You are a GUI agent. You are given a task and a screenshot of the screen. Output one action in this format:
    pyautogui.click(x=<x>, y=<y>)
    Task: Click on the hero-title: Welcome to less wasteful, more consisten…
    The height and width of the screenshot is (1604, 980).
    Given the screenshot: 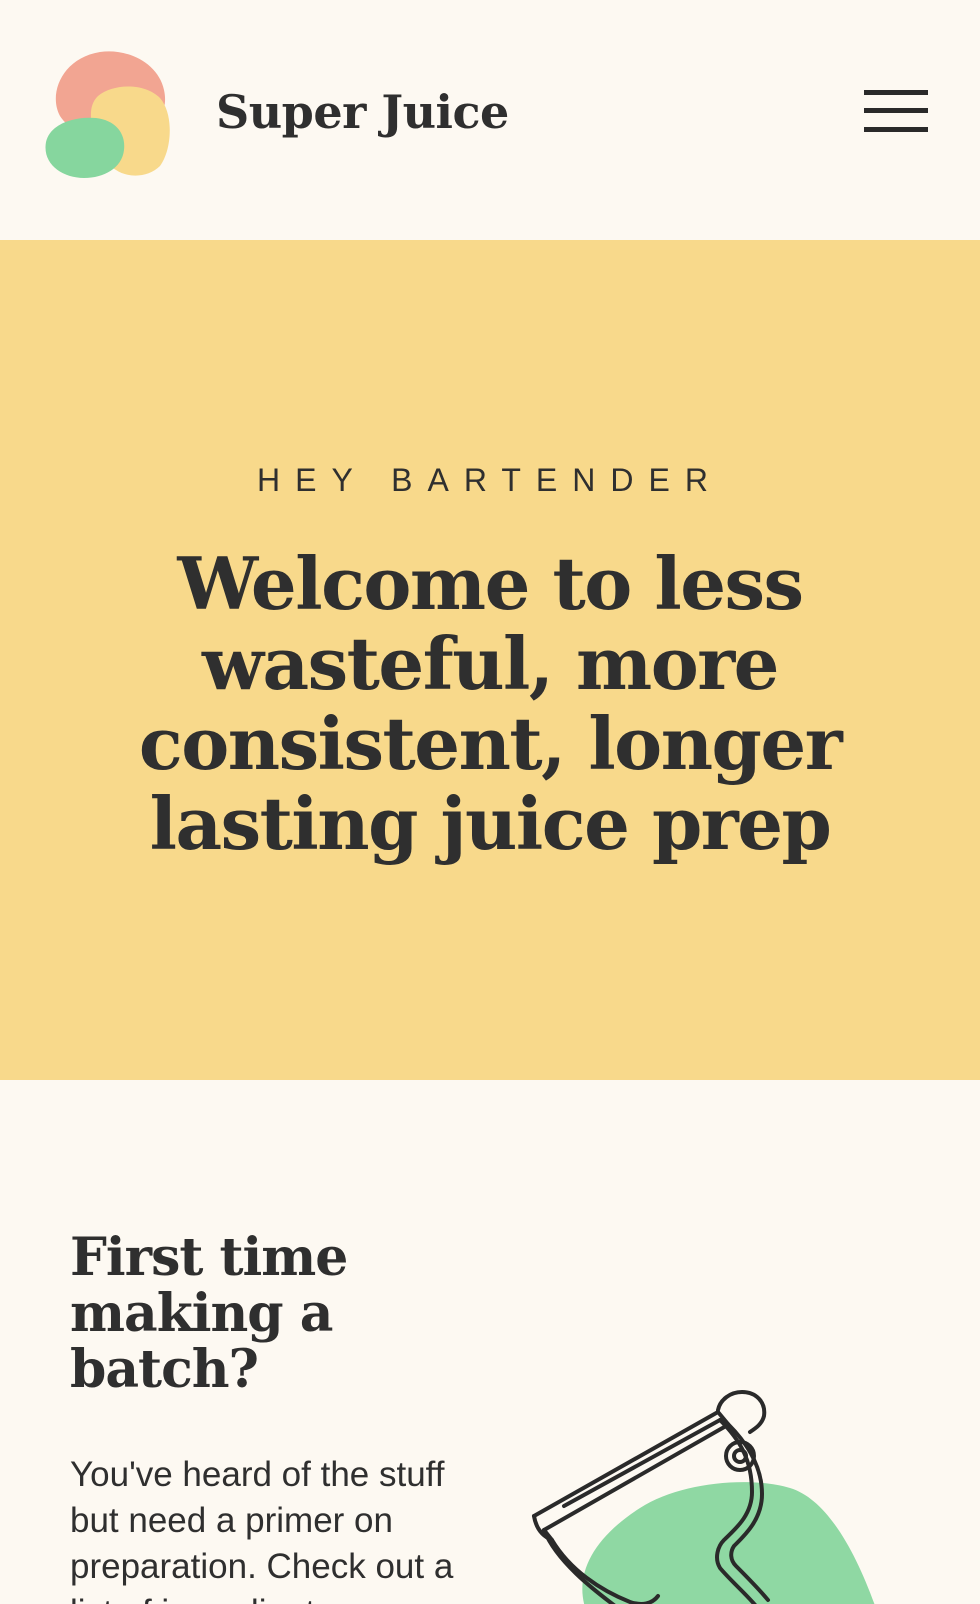 What is the action you would take?
    pyautogui.click(x=490, y=703)
    